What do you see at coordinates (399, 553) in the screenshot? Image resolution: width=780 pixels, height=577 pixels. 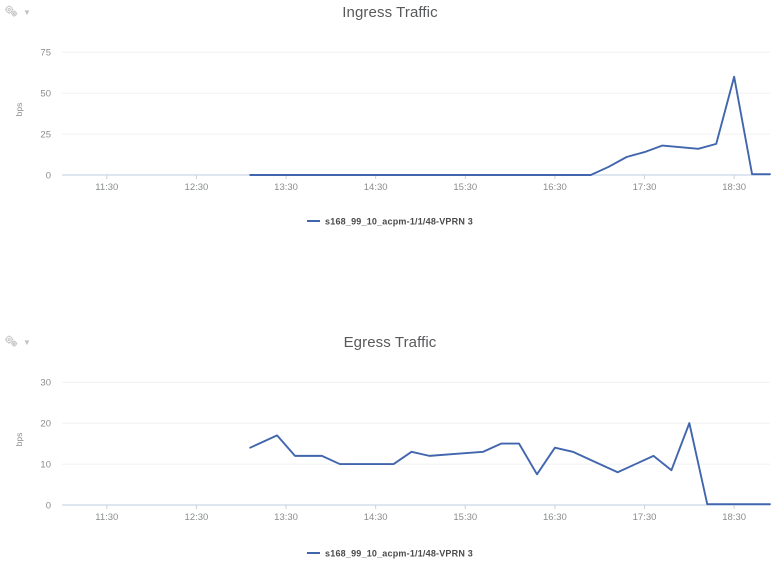 I see `egress-legend-label: s168_99_10_acpm-1/1/48-VPRN 3` at bounding box center [399, 553].